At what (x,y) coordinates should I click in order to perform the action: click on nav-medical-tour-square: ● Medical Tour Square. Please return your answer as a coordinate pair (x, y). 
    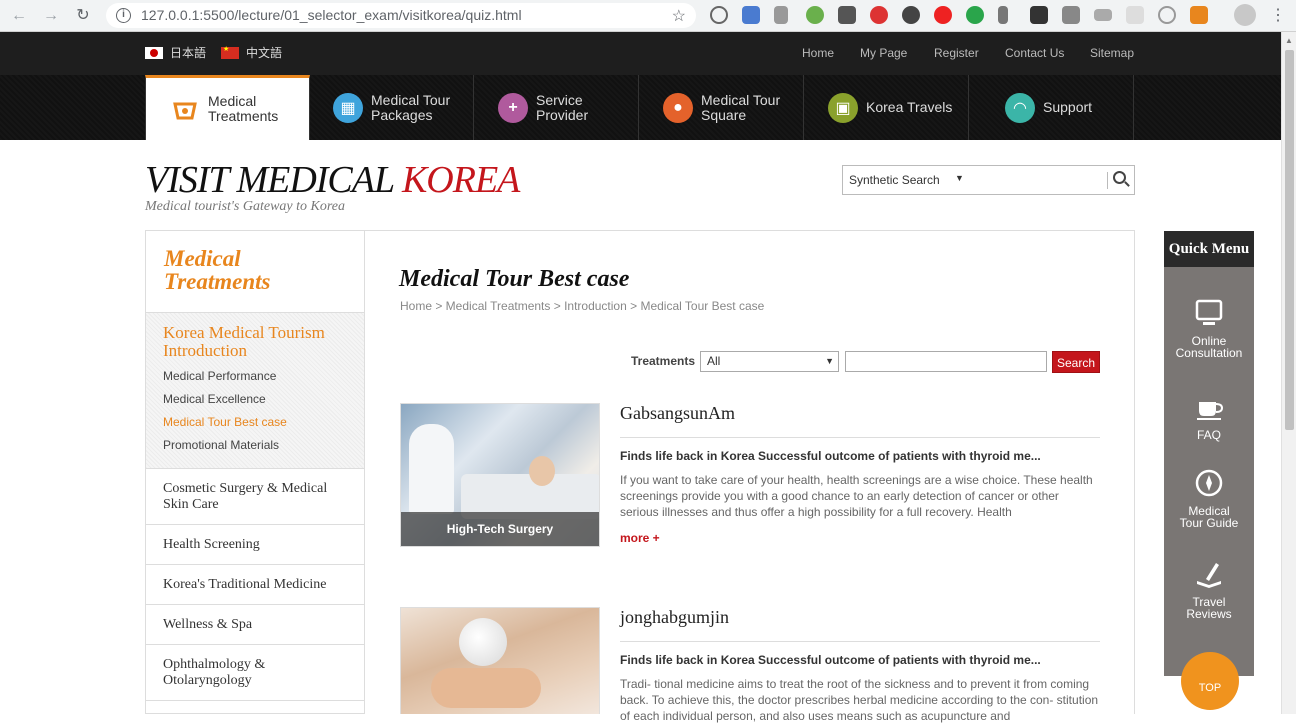
    Looking at the image, I should click on (721, 107).